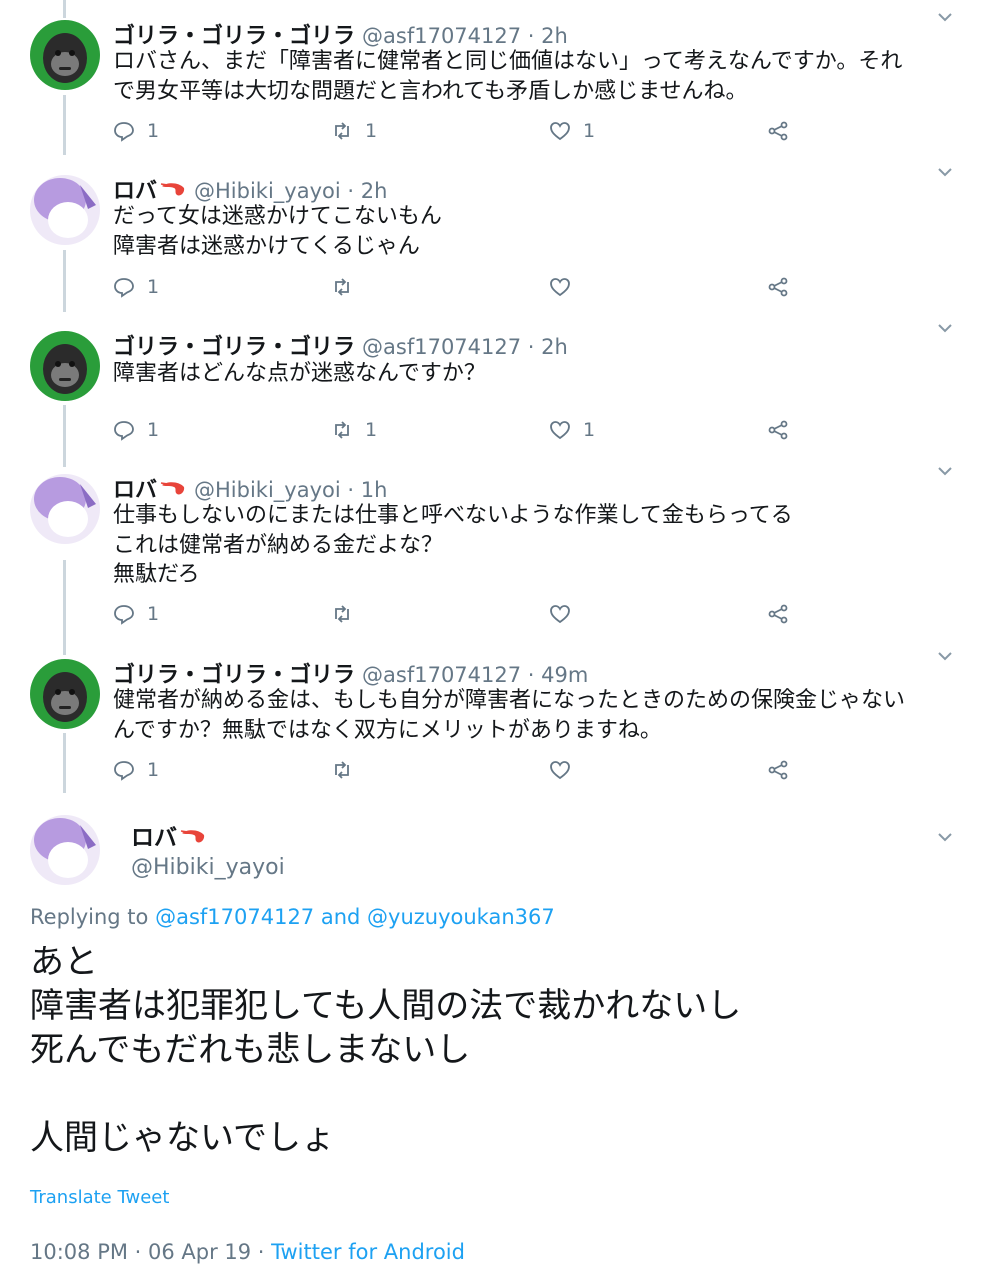 The image size is (984, 1280). I want to click on reply-mention-link: @asf17074127, so click(234, 917).